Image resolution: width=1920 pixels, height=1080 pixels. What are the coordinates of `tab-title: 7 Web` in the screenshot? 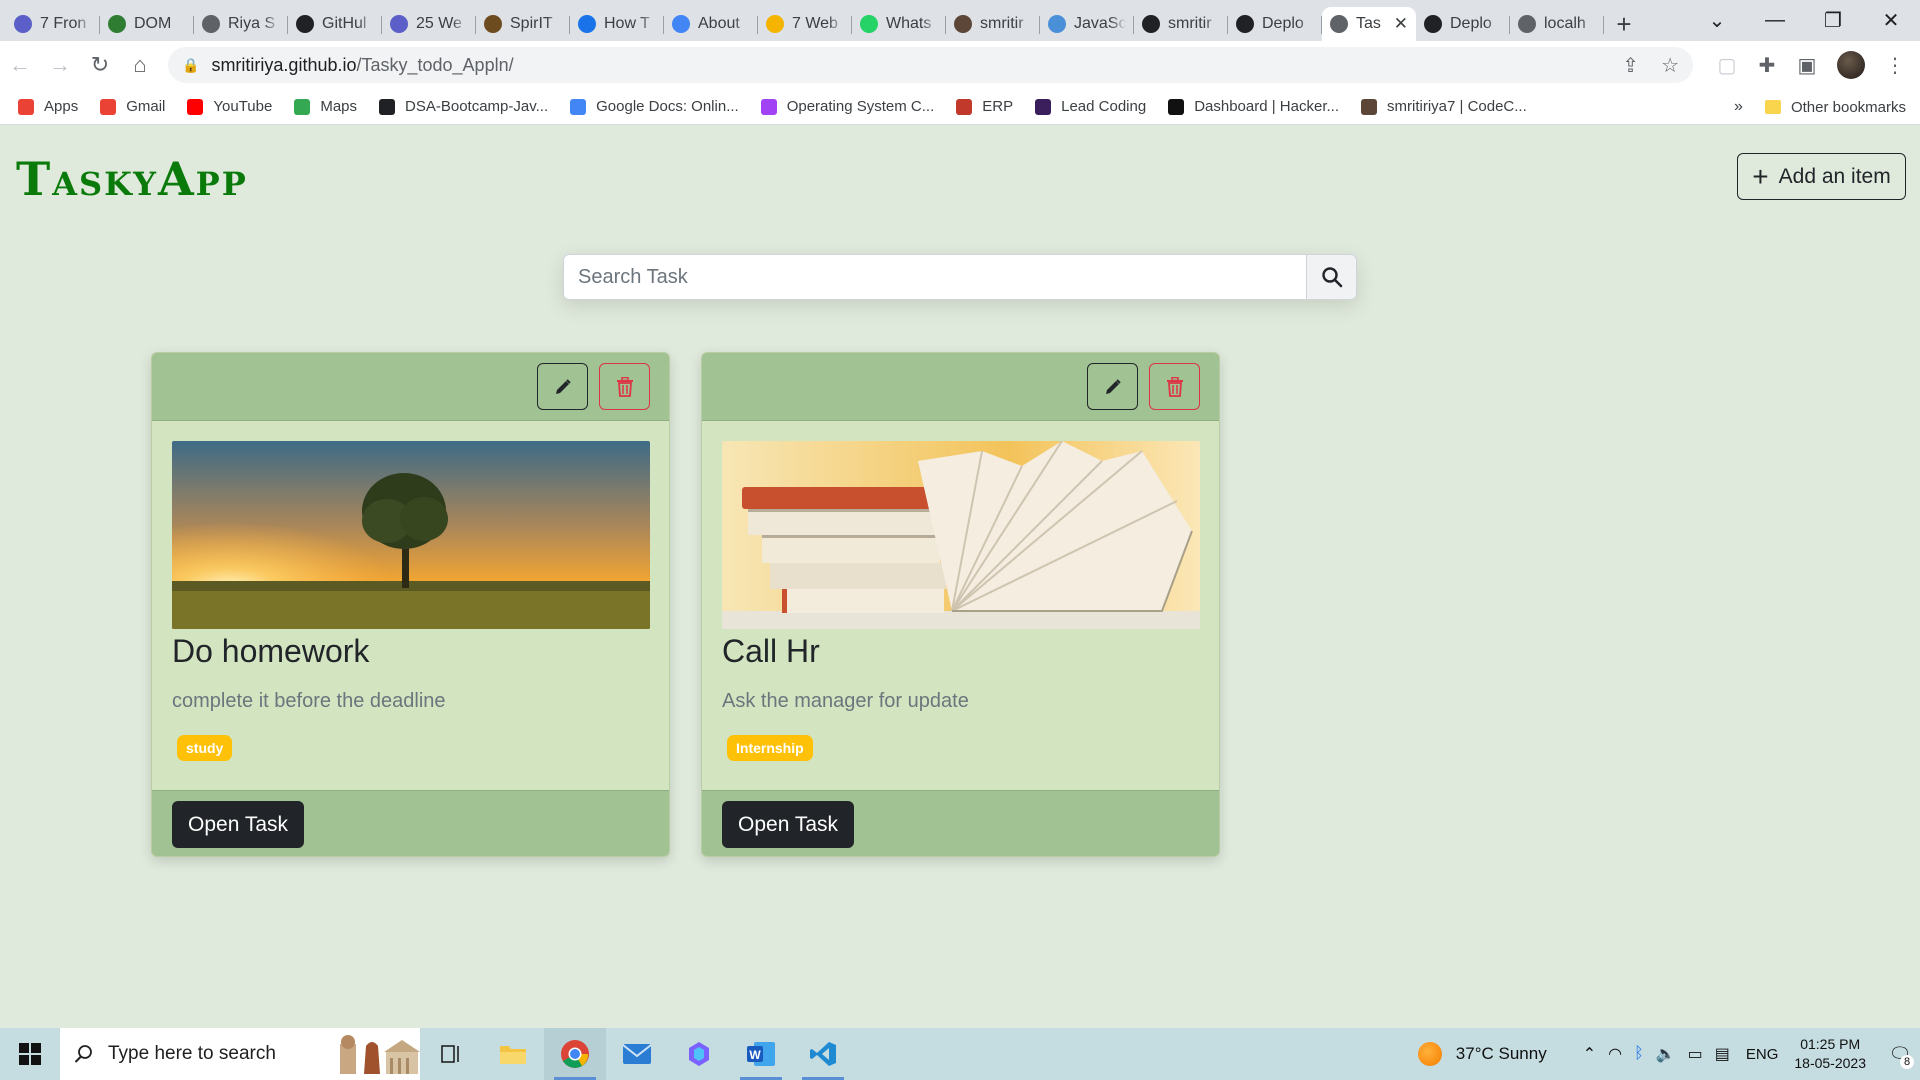 It's located at (815, 23).